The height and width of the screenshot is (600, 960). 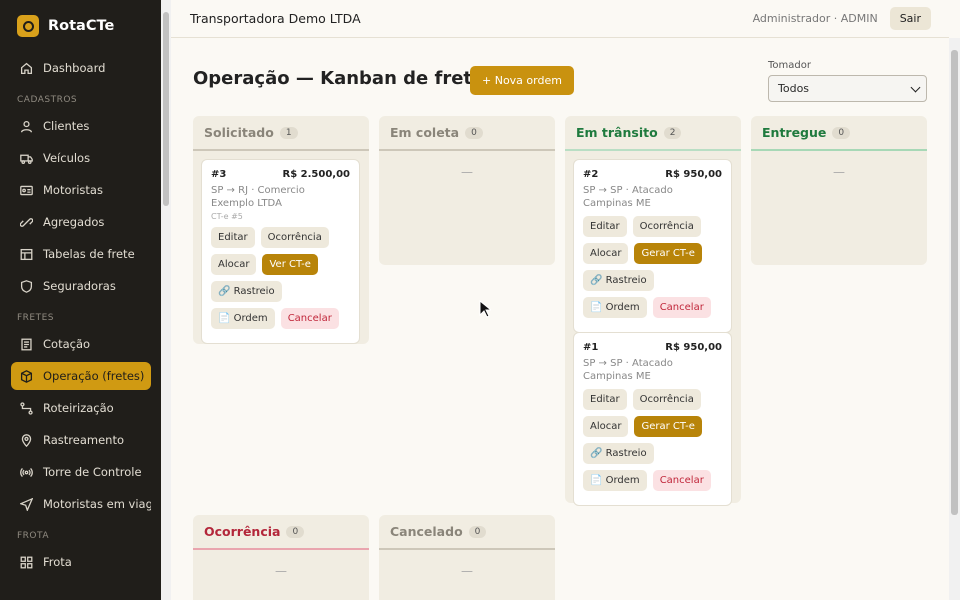 I want to click on sidebar-item-torre-controle: Torre de Controle, so click(x=81, y=472).